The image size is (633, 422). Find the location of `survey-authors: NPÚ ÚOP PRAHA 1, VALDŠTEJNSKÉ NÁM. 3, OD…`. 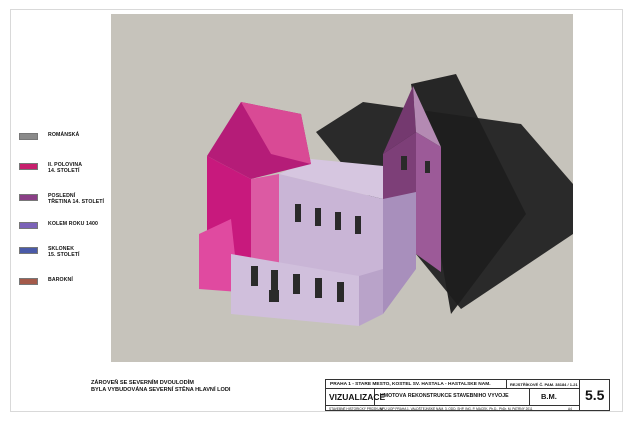

survey-authors: NPÚ ÚOP PRAHA 1, VALDŠTEJNSKÉ NÁM. 3, OD… is located at coordinates (456, 409).